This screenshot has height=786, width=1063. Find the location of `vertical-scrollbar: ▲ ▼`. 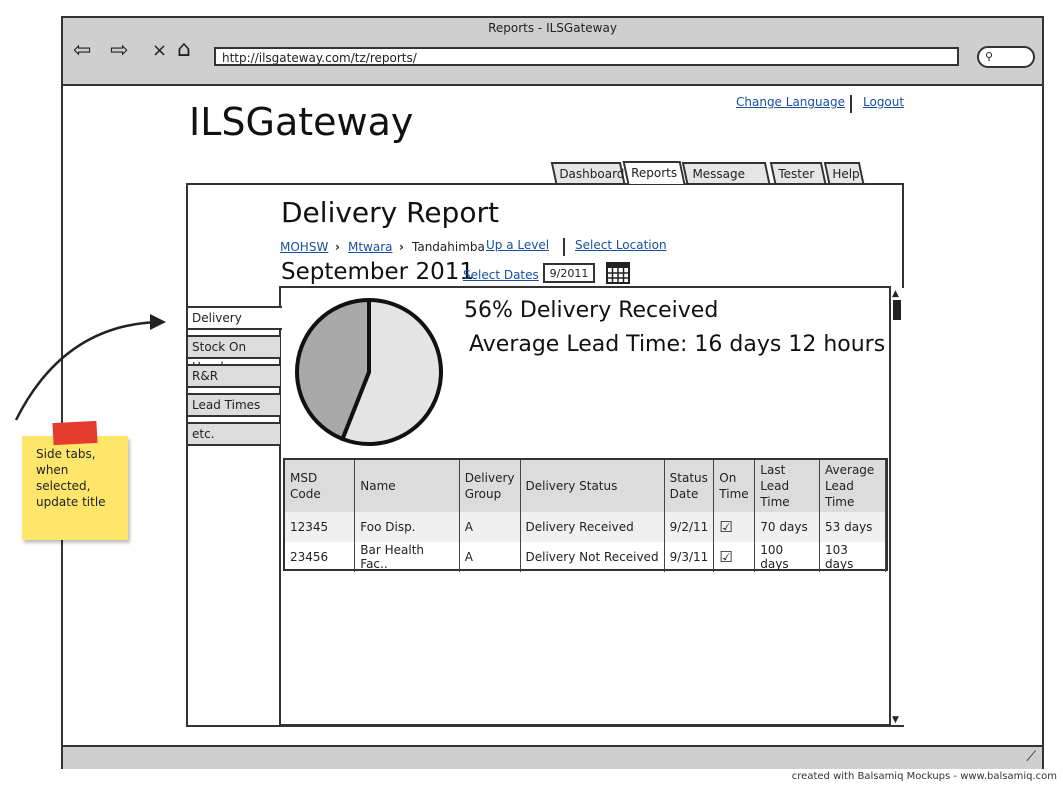

vertical-scrollbar: ▲ ▼ is located at coordinates (896, 506).